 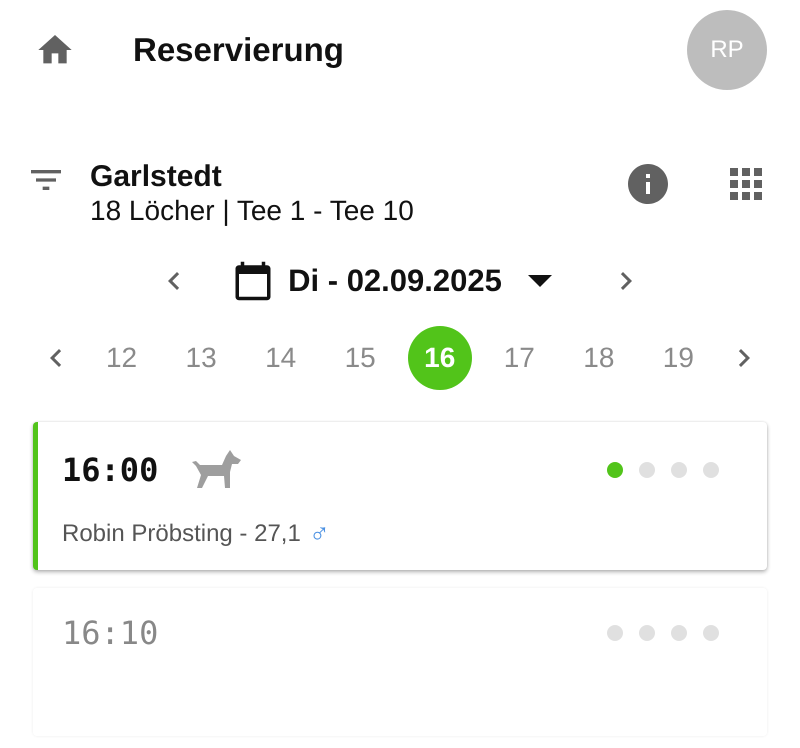 What do you see at coordinates (397, 281) in the screenshot?
I see `date-picker: Di - 02.09.2025` at bounding box center [397, 281].